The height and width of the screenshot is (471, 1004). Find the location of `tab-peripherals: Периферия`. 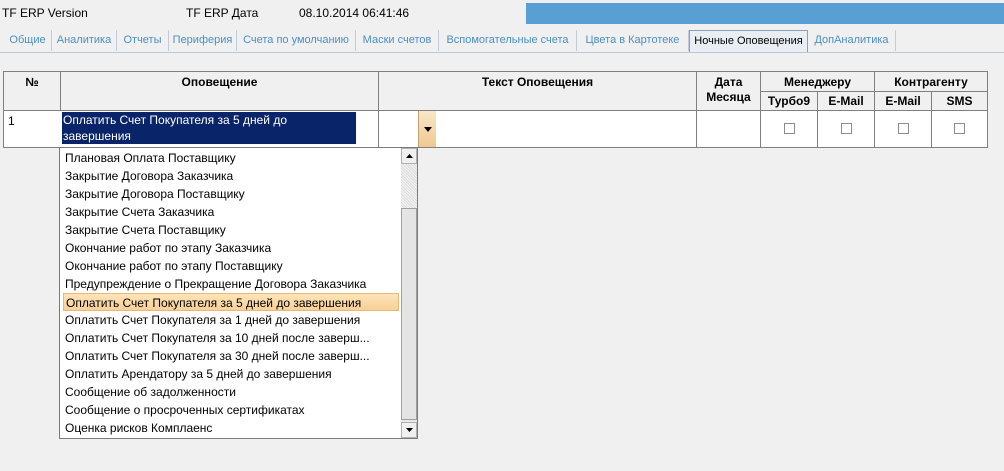

tab-peripherals: Периферия is located at coordinates (203, 40).